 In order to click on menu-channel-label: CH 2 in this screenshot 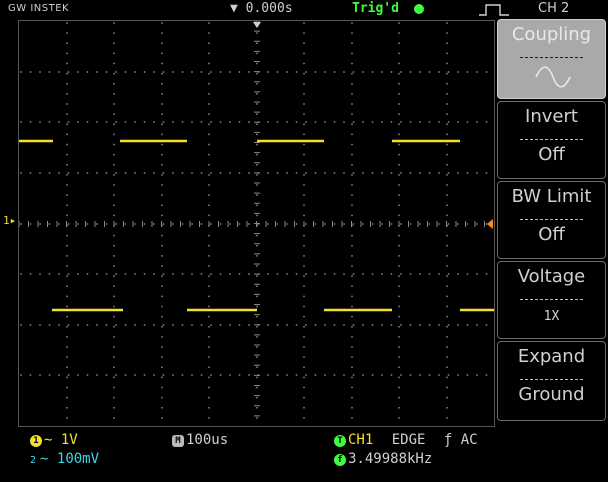, I will do `click(554, 8)`.